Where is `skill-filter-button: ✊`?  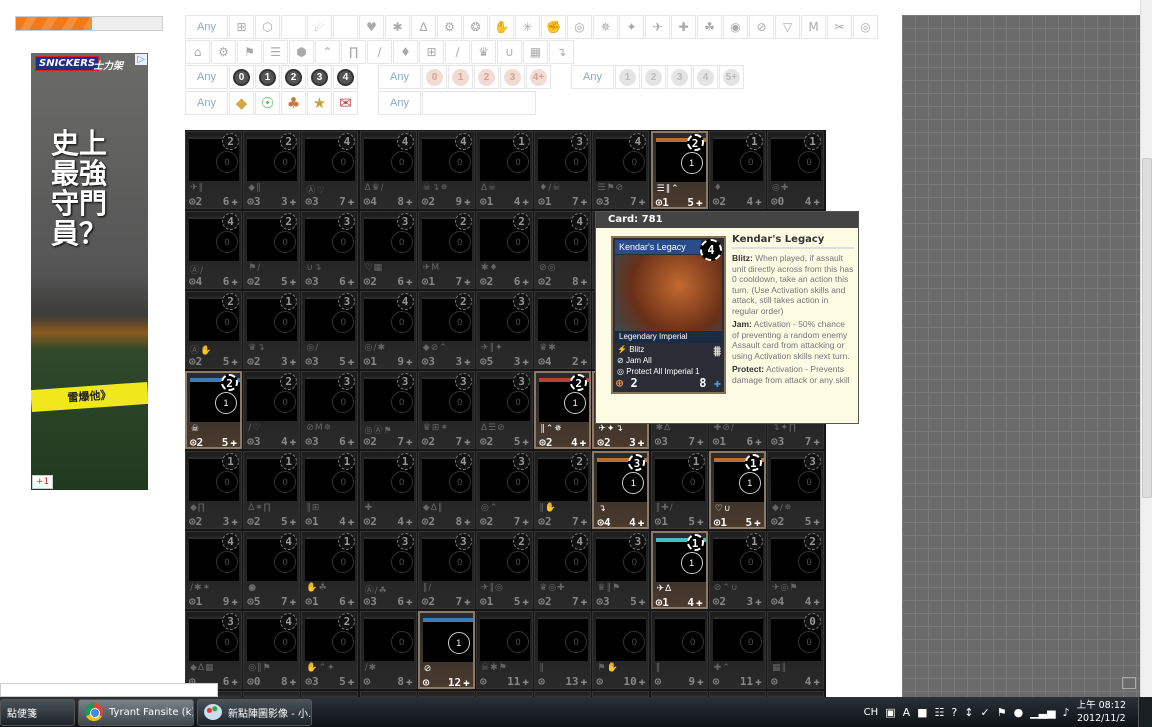
skill-filter-button: ✊ is located at coordinates (553, 27).